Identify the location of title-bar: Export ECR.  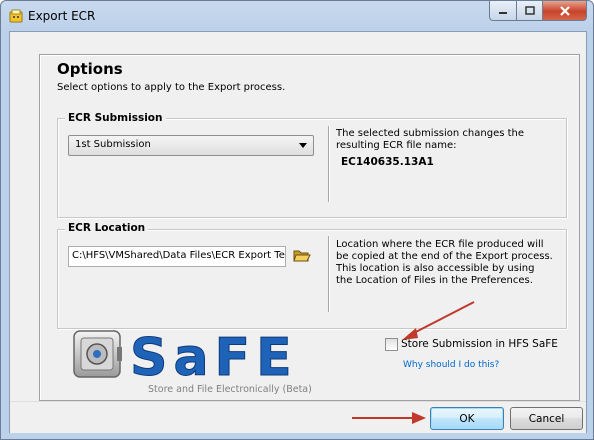
(297, 16).